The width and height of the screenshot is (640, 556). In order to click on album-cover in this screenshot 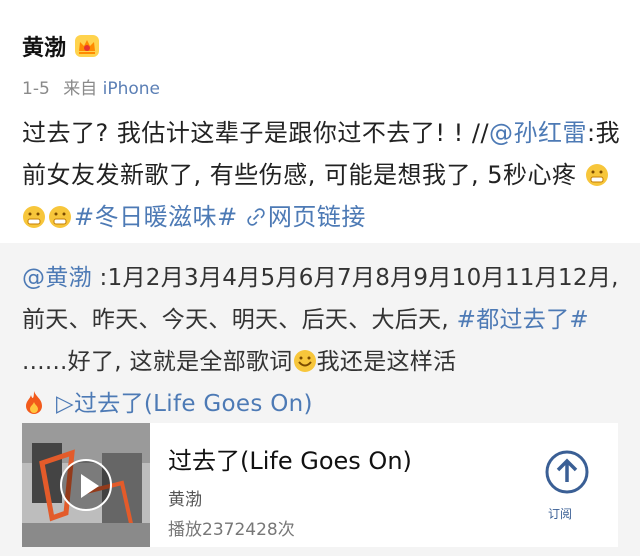, I will do `click(86, 485)`.